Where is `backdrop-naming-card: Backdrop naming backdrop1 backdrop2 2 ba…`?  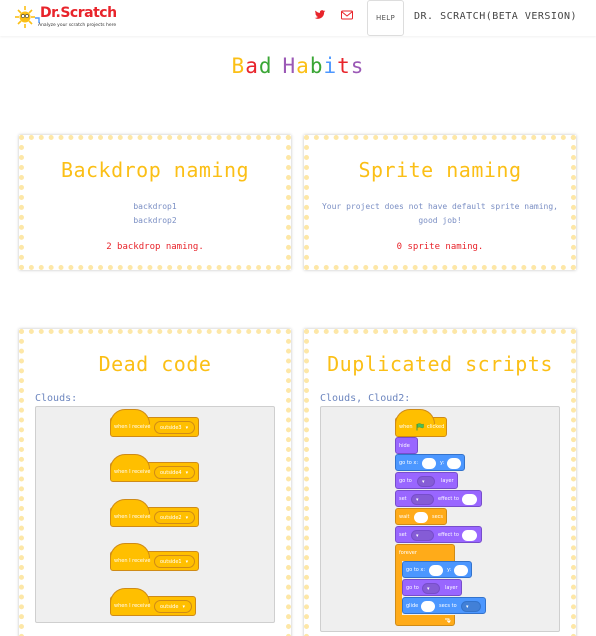
backdrop-naming-card: Backdrop naming backdrop1 backdrop2 2 ba… is located at coordinates (155, 202).